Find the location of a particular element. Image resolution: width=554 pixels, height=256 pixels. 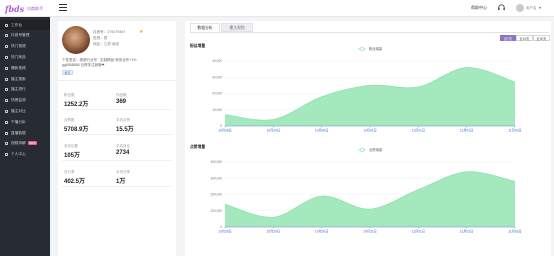

logo: fbds 抖商助手 is located at coordinates (24, 8).